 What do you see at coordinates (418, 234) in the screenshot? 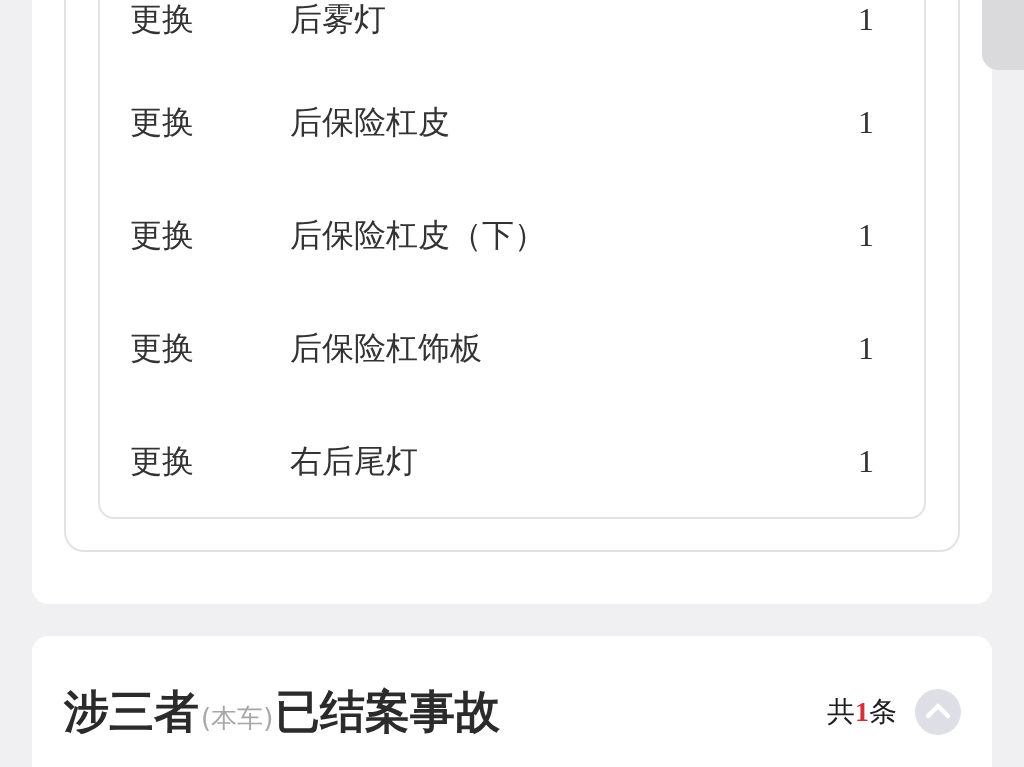
I see `table-cell-text: 后保险杠皮（下）` at bounding box center [418, 234].